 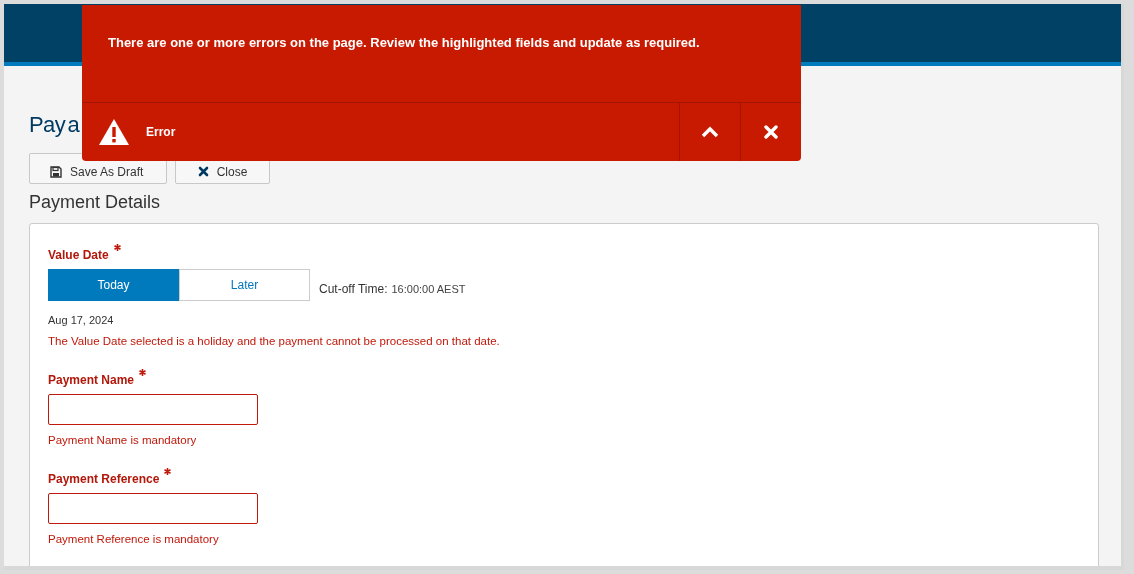 I want to click on warning-icon, so click(x=114, y=132).